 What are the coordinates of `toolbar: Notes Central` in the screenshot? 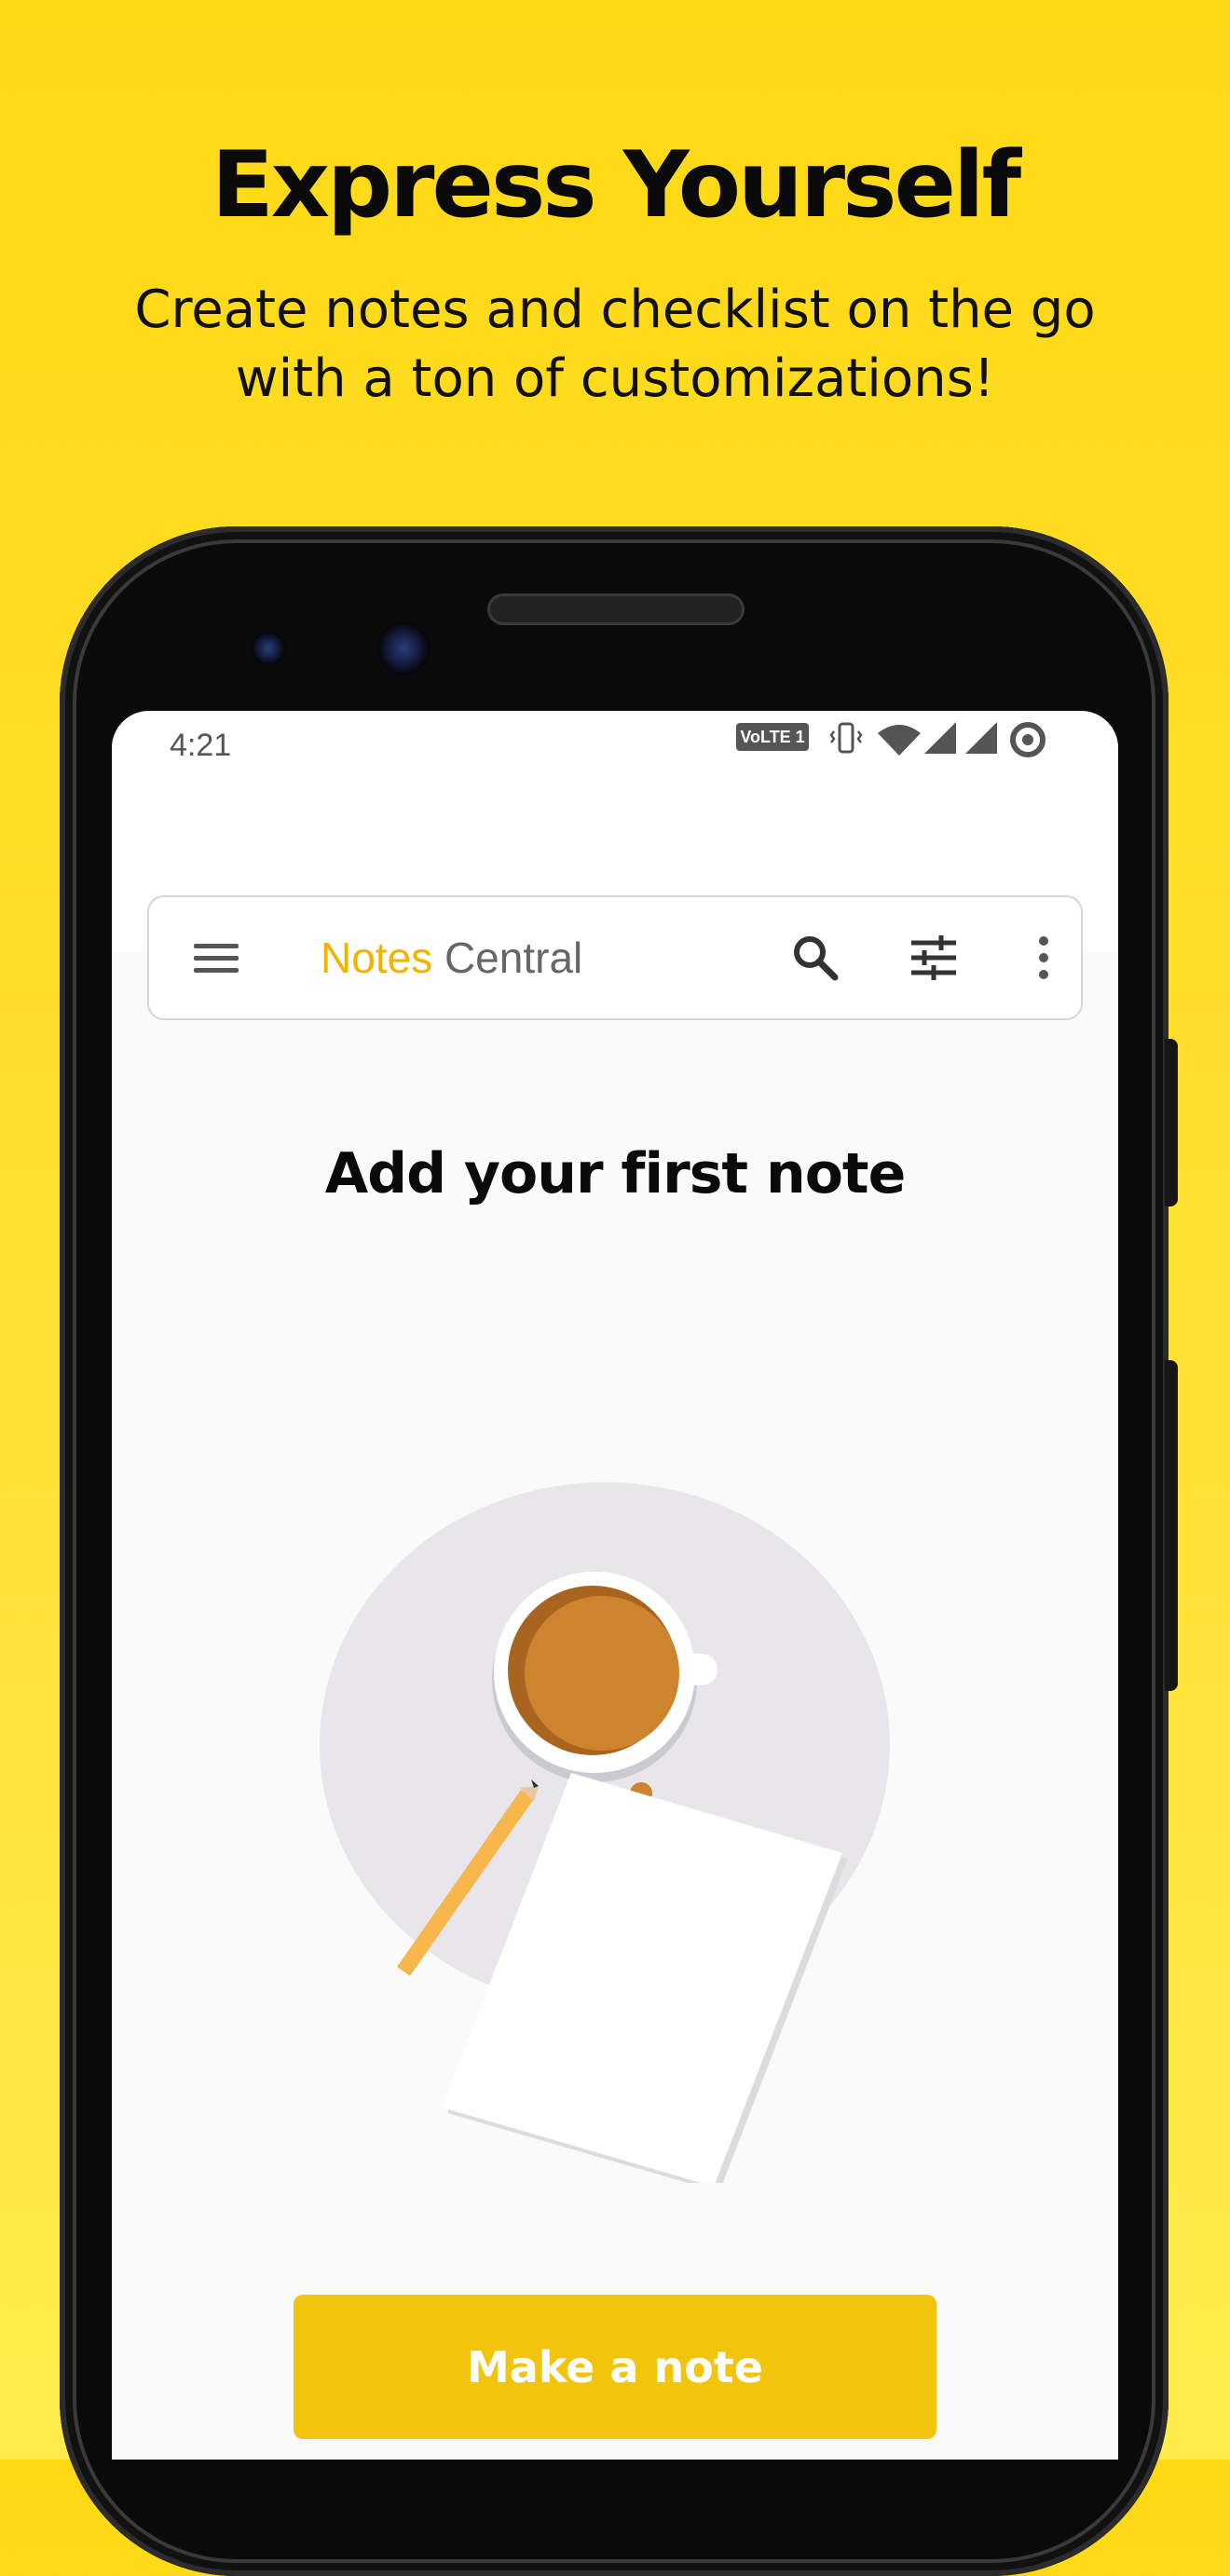 It's located at (615, 957).